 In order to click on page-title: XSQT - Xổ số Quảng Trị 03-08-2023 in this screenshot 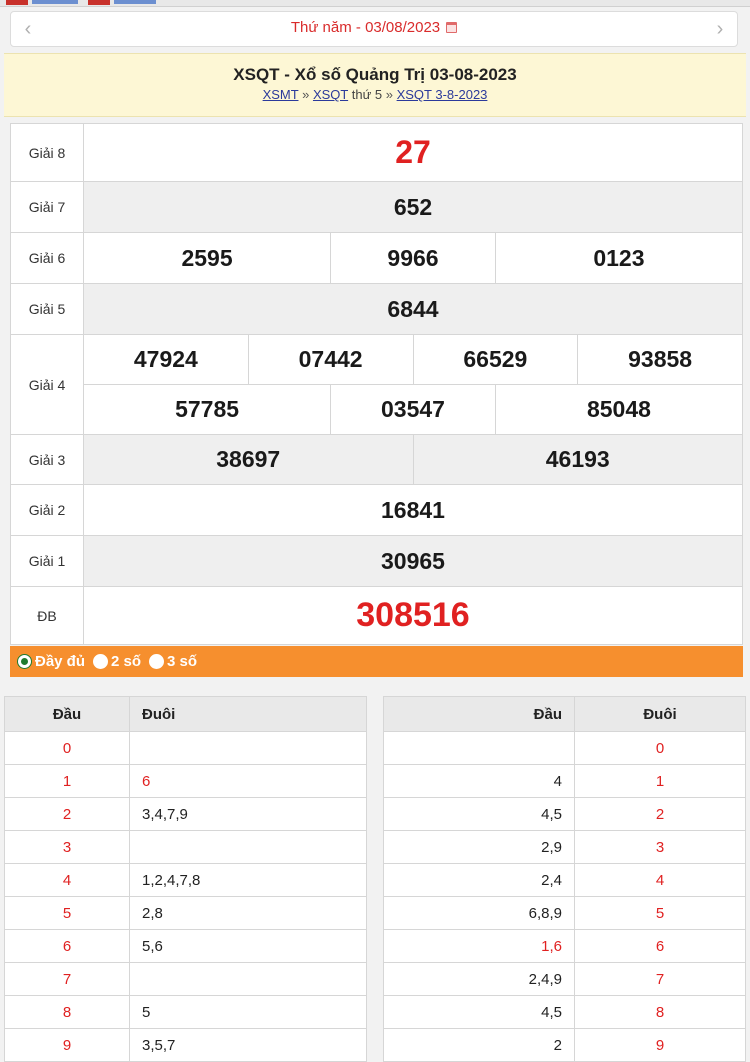, I will do `click(375, 74)`.